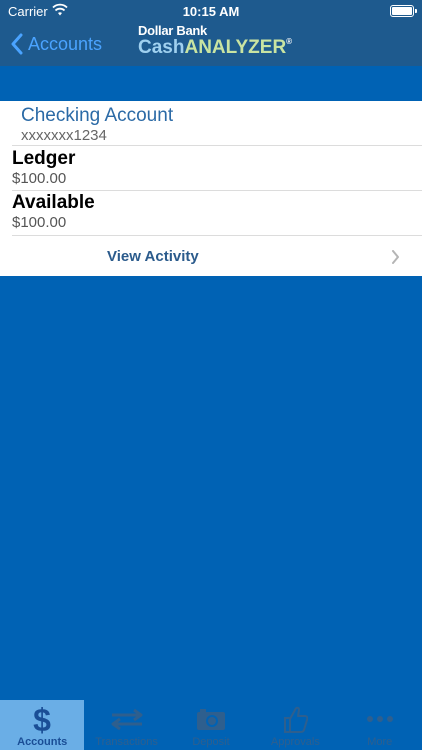  Describe the element at coordinates (65, 43) in the screenshot. I see `back-button-label: Accounts` at that location.